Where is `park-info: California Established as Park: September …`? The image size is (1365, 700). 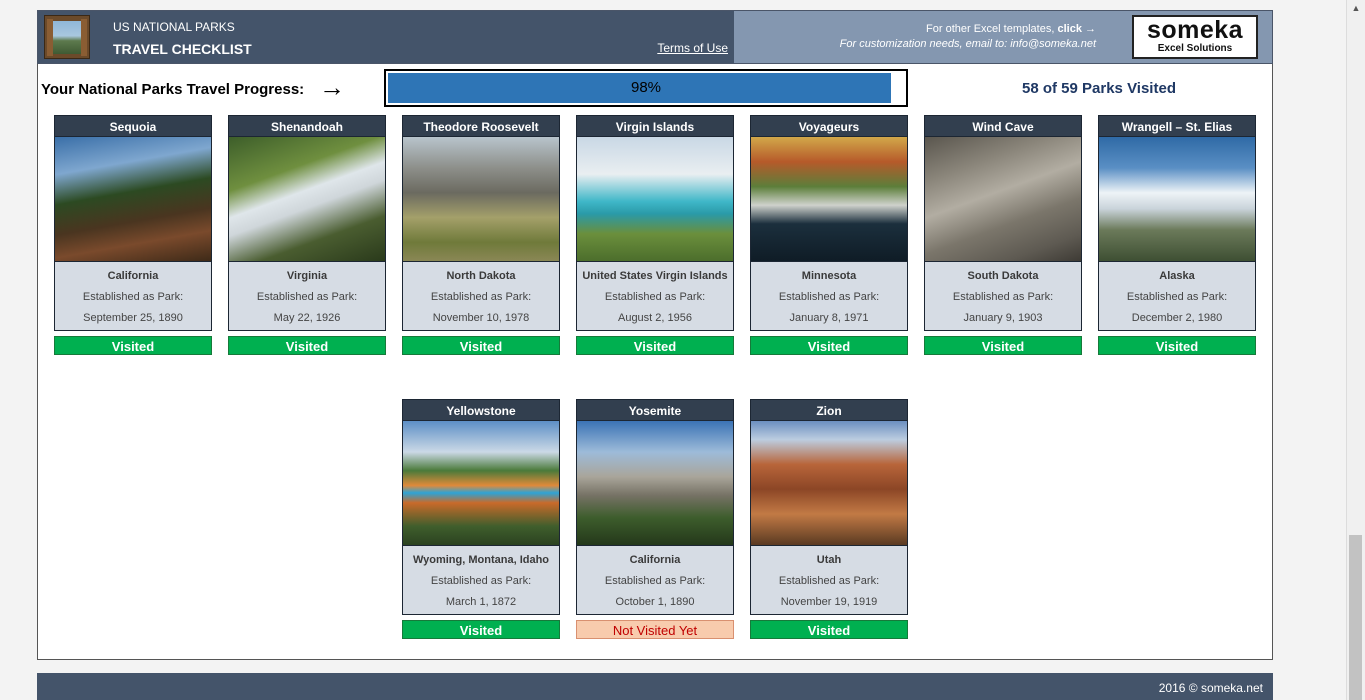
park-info: California Established as Park: September … is located at coordinates (133, 296).